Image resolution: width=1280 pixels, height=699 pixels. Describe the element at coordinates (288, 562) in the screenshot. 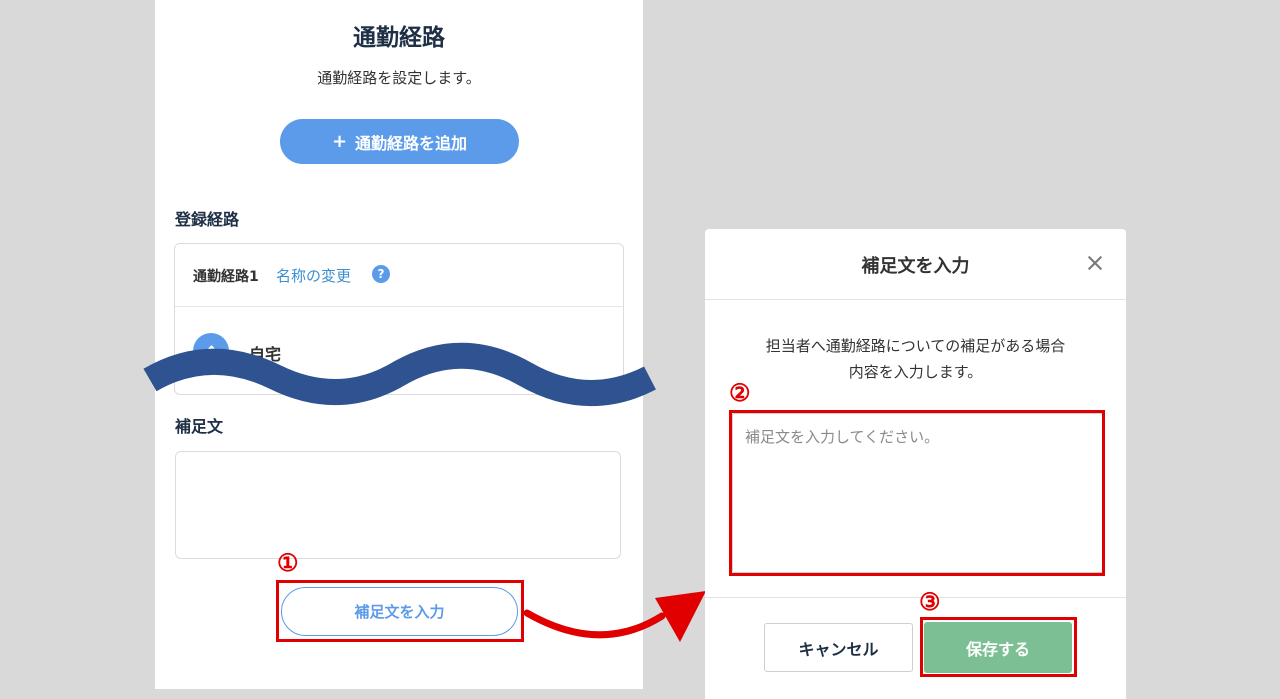

I see `step-1-marker: ①` at that location.